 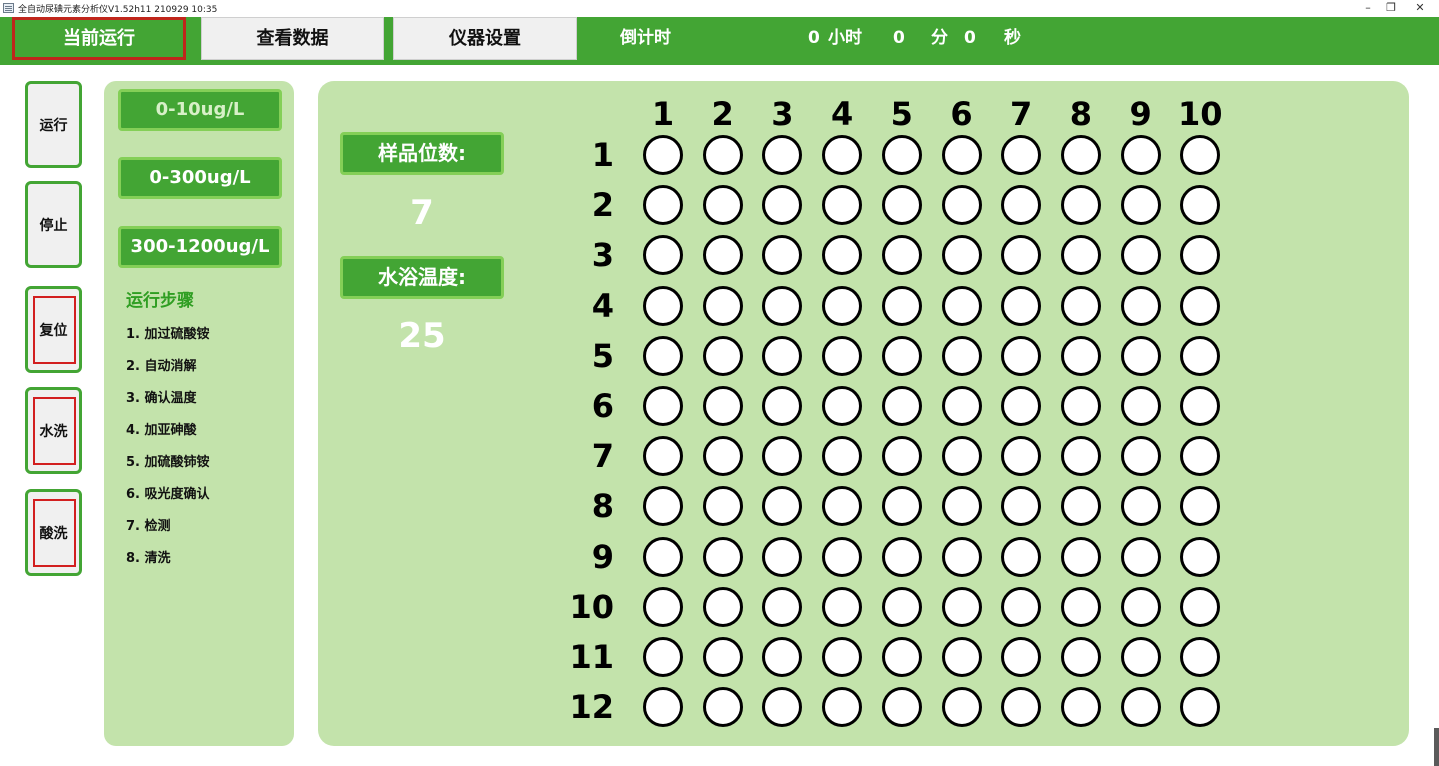 I want to click on close-icon: ✕, so click(x=1420, y=8).